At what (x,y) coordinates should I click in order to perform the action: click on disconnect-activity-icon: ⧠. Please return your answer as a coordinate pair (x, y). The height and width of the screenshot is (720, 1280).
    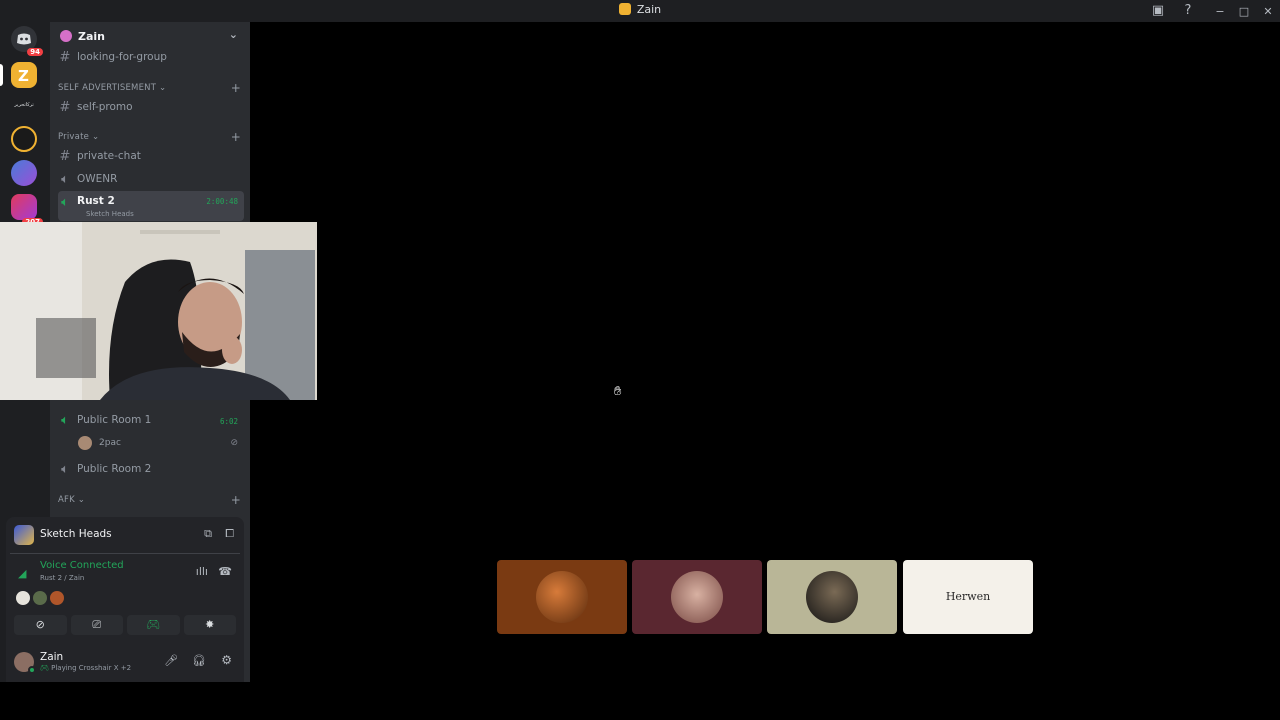
    Looking at the image, I should click on (229, 534).